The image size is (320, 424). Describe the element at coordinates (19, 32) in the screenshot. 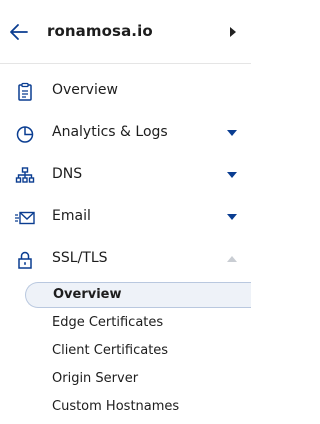

I see `arrow-left-icon` at that location.